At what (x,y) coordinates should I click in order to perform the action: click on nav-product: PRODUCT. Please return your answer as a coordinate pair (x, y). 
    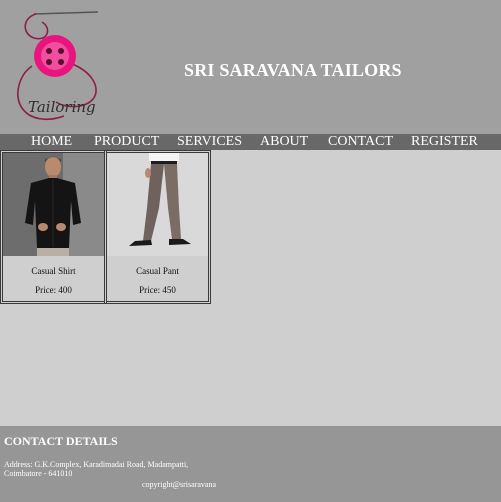
    Looking at the image, I should click on (126, 142).